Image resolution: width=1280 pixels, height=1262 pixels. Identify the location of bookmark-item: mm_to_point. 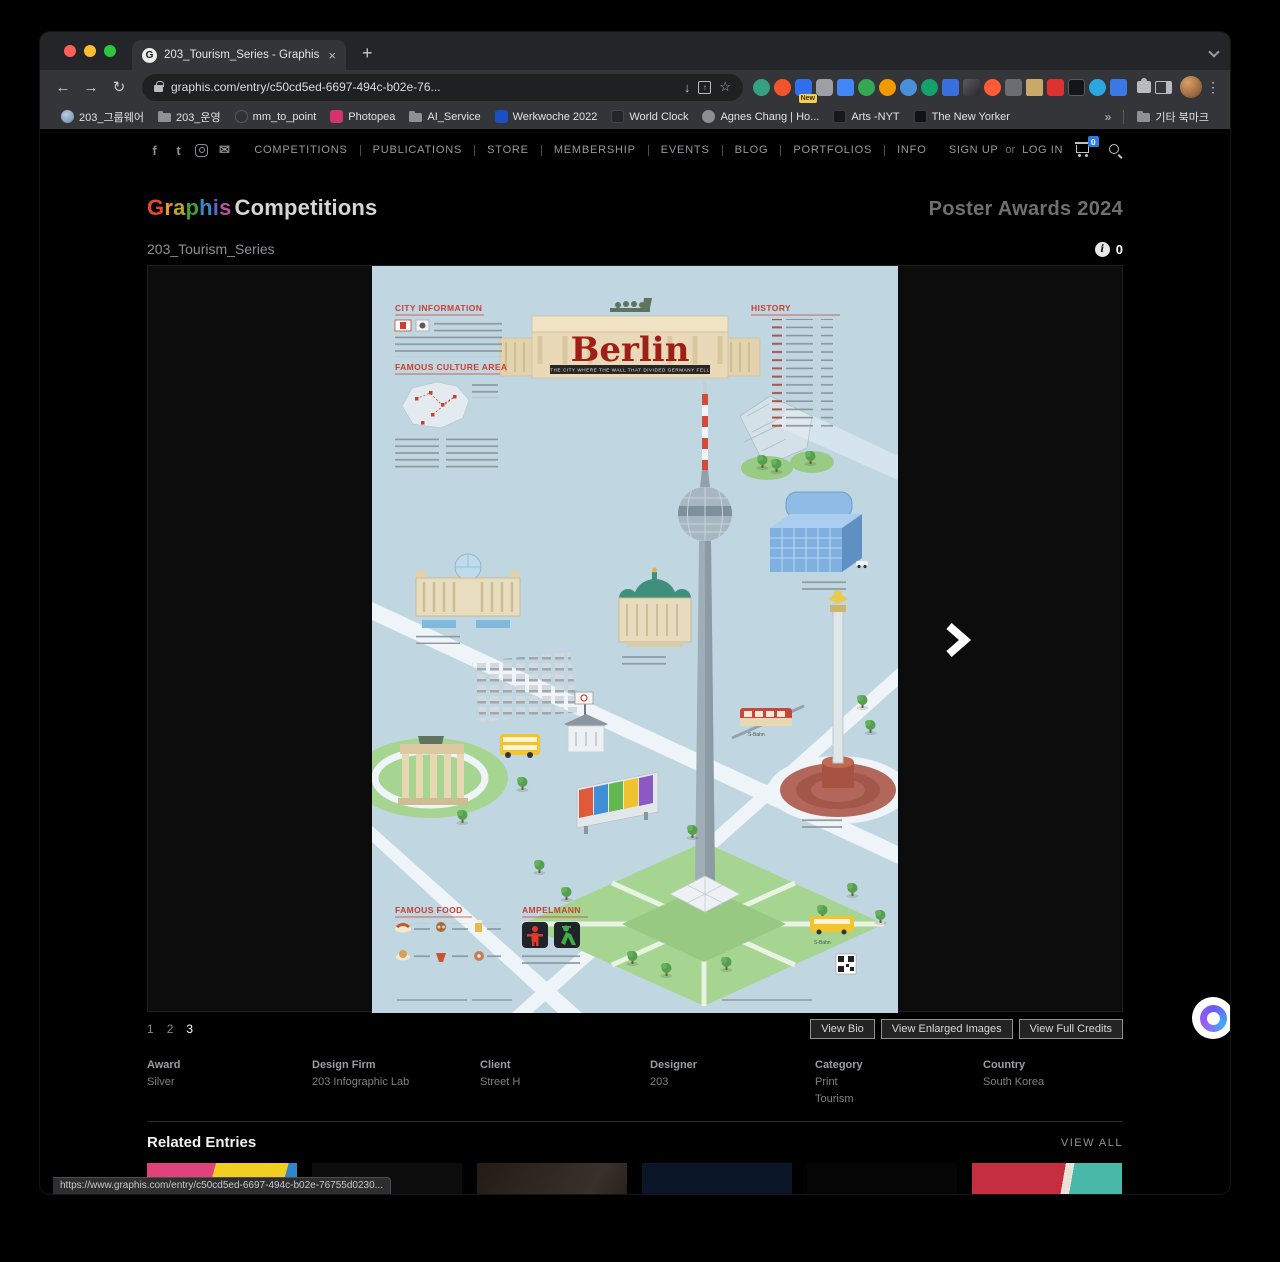
(276, 116).